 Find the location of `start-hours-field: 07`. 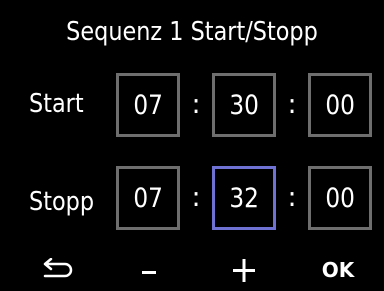

start-hours-field: 07 is located at coordinates (148, 105).